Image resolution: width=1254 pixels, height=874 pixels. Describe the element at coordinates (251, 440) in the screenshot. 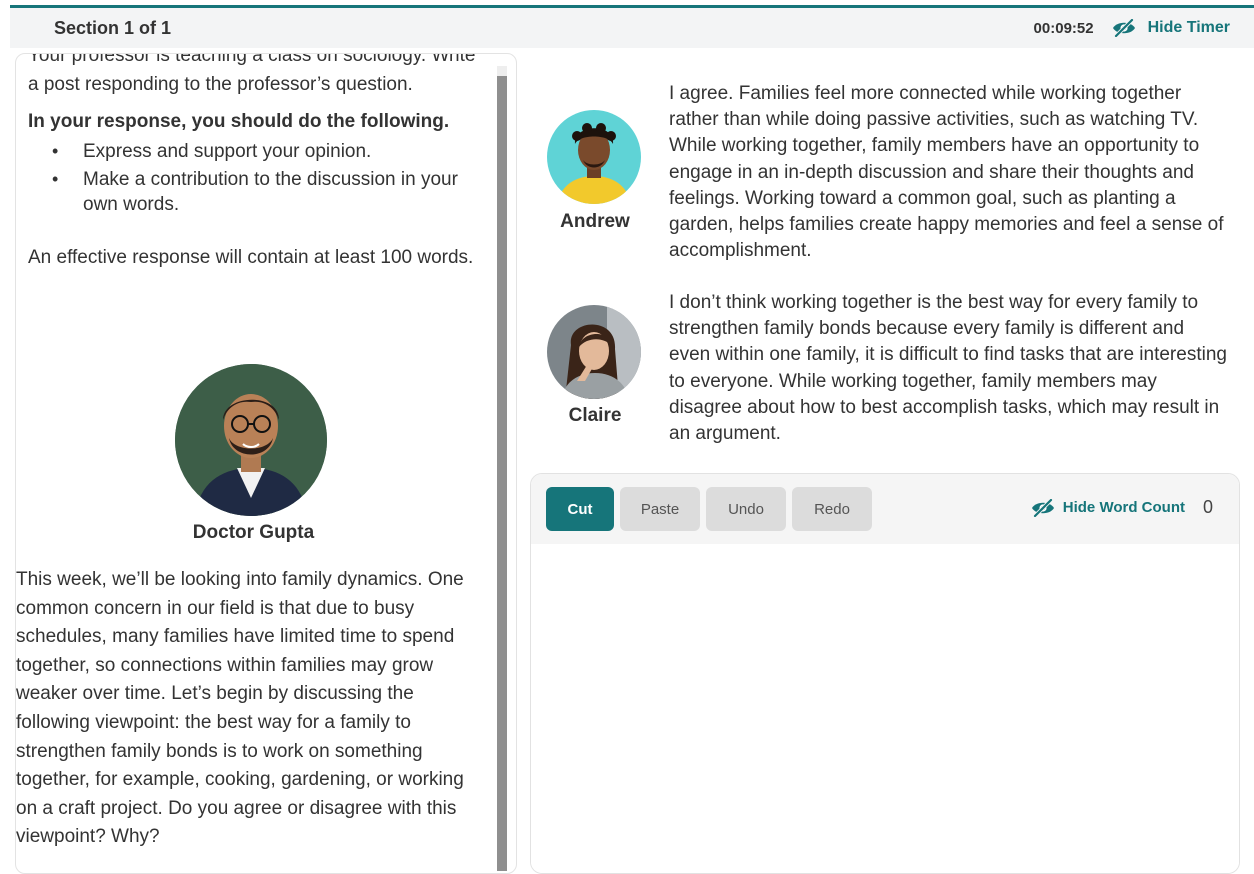

I see `professor-avatar` at that location.